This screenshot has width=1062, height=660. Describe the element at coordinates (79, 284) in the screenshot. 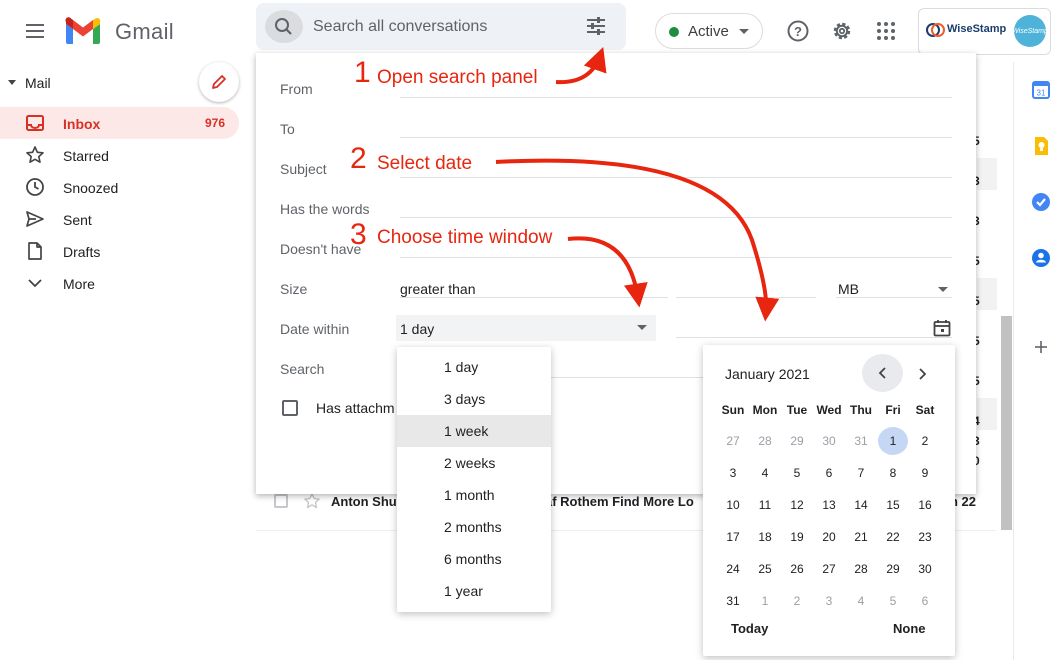

I see `sidebar-item-more: More` at that location.